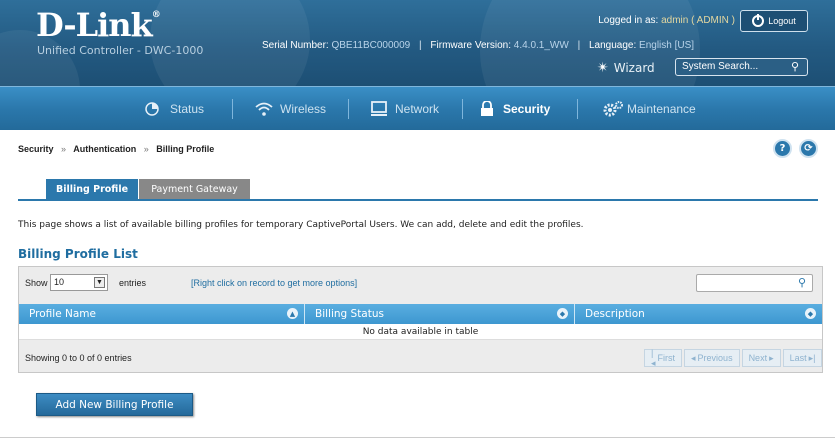  What do you see at coordinates (36, 283) in the screenshot?
I see `show-label: Show` at bounding box center [36, 283].